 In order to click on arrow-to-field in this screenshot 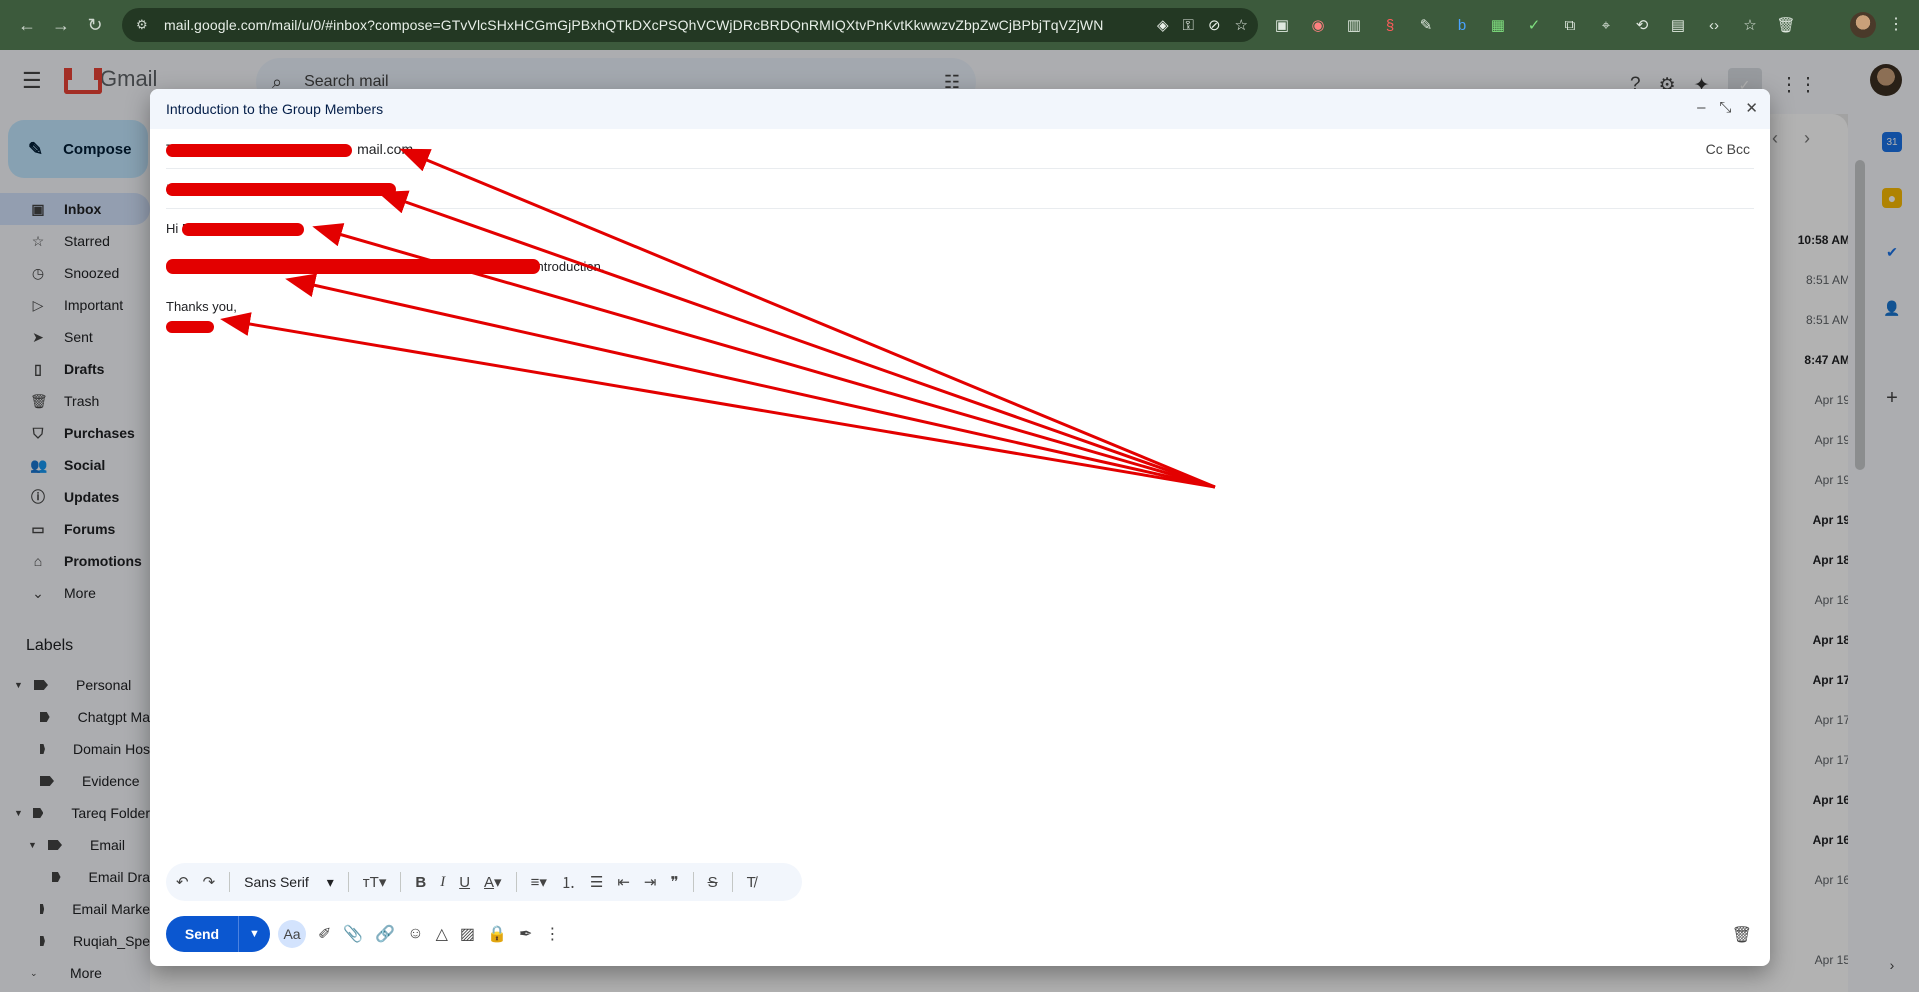, I will do `click(807, 318)`.